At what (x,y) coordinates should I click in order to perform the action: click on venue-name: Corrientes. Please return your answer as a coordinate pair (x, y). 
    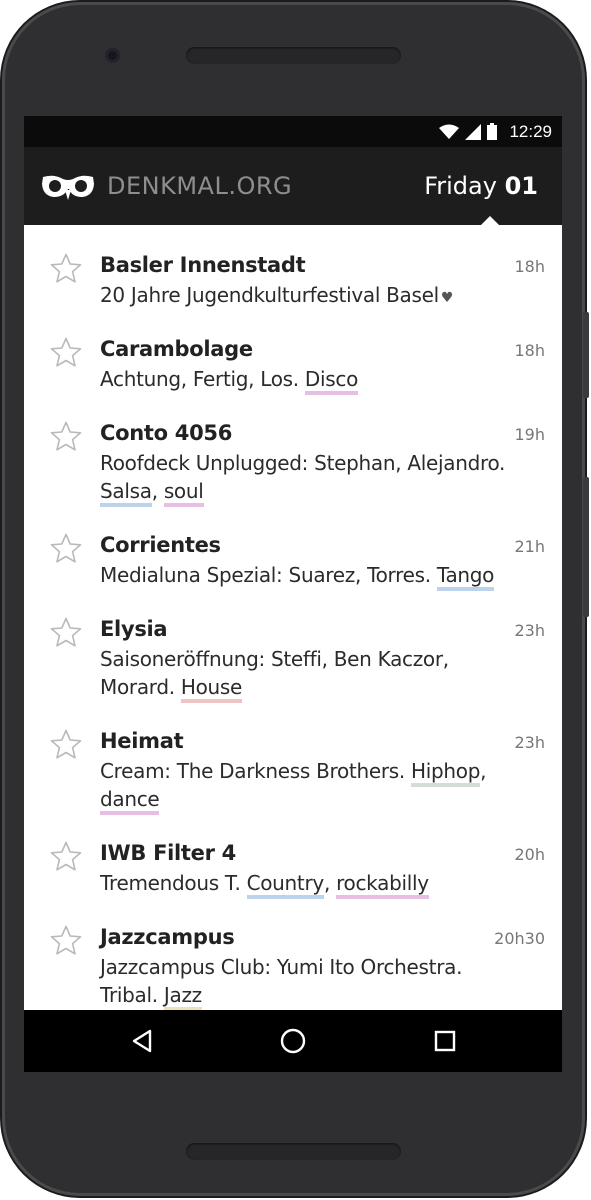
    Looking at the image, I should click on (160, 545).